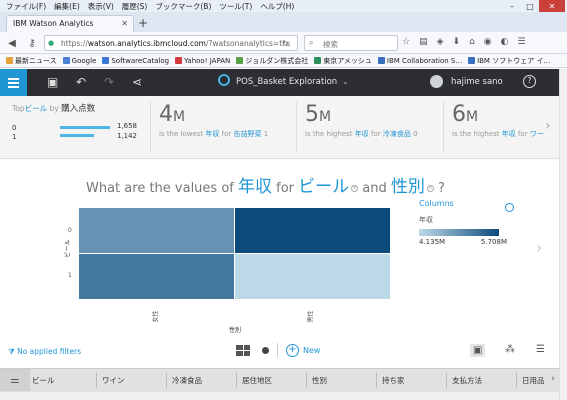 Image resolution: width=567 pixels, height=400 pixels. What do you see at coordinates (187, 380) in the screenshot?
I see `column-item: 冷凍食品` at bounding box center [187, 380].